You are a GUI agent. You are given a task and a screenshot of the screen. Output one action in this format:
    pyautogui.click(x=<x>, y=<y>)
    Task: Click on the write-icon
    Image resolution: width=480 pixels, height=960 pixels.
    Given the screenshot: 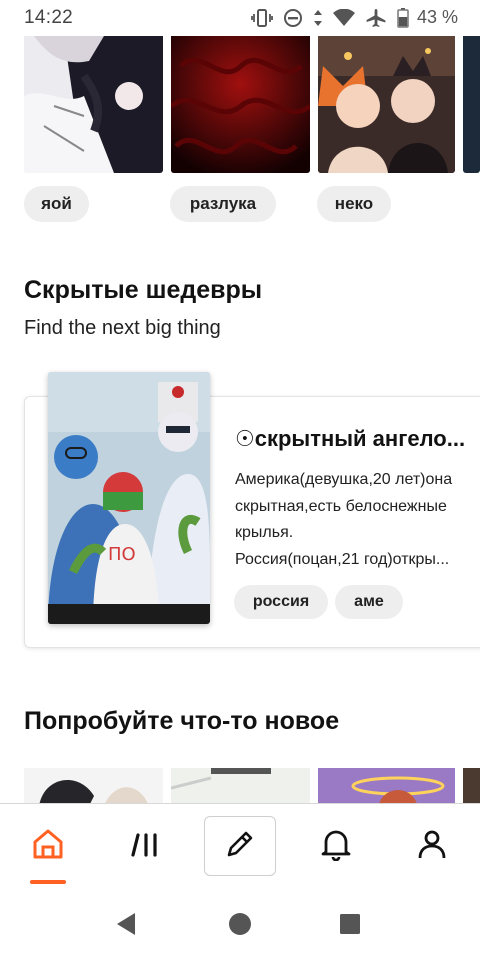 What is the action you would take?
    pyautogui.click(x=240, y=846)
    